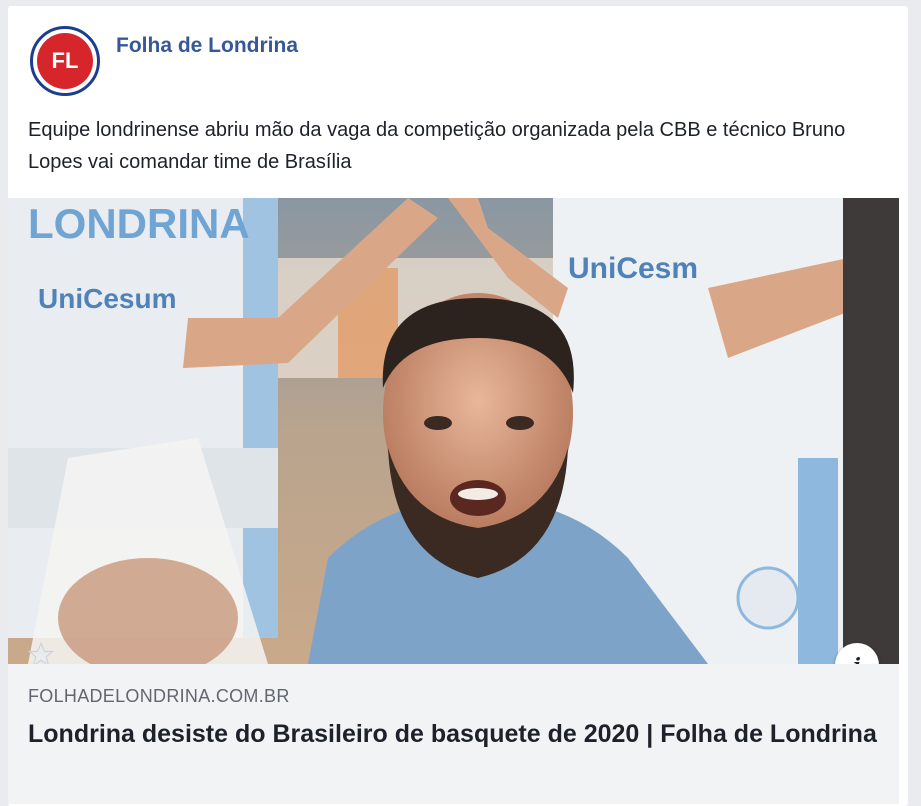  Describe the element at coordinates (159, 696) in the screenshot. I see `link-domain: FOLHADELONDRINA.COM.BR` at that location.